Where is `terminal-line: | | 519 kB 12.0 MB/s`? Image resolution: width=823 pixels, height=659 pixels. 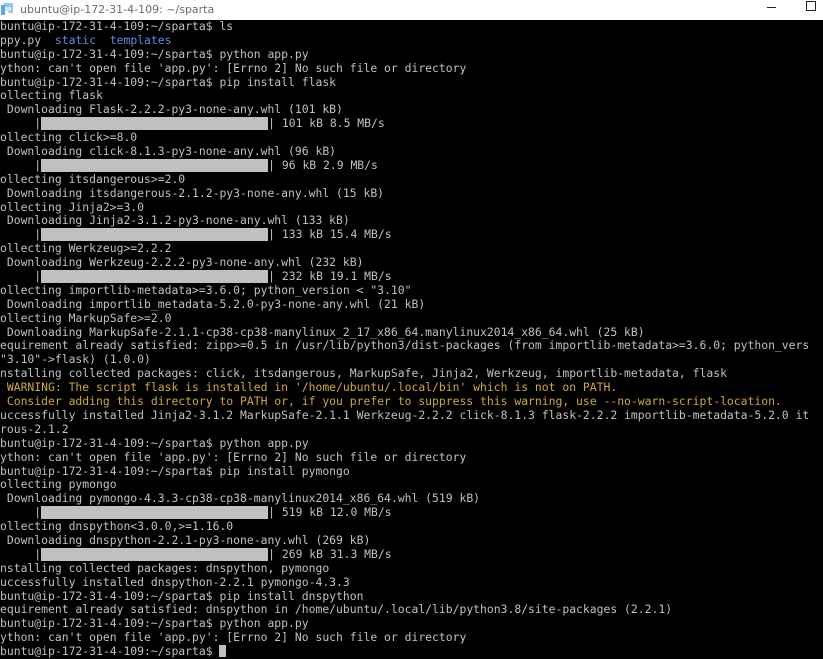 terminal-line: | | 519 kB 12.0 MB/s is located at coordinates (411, 513).